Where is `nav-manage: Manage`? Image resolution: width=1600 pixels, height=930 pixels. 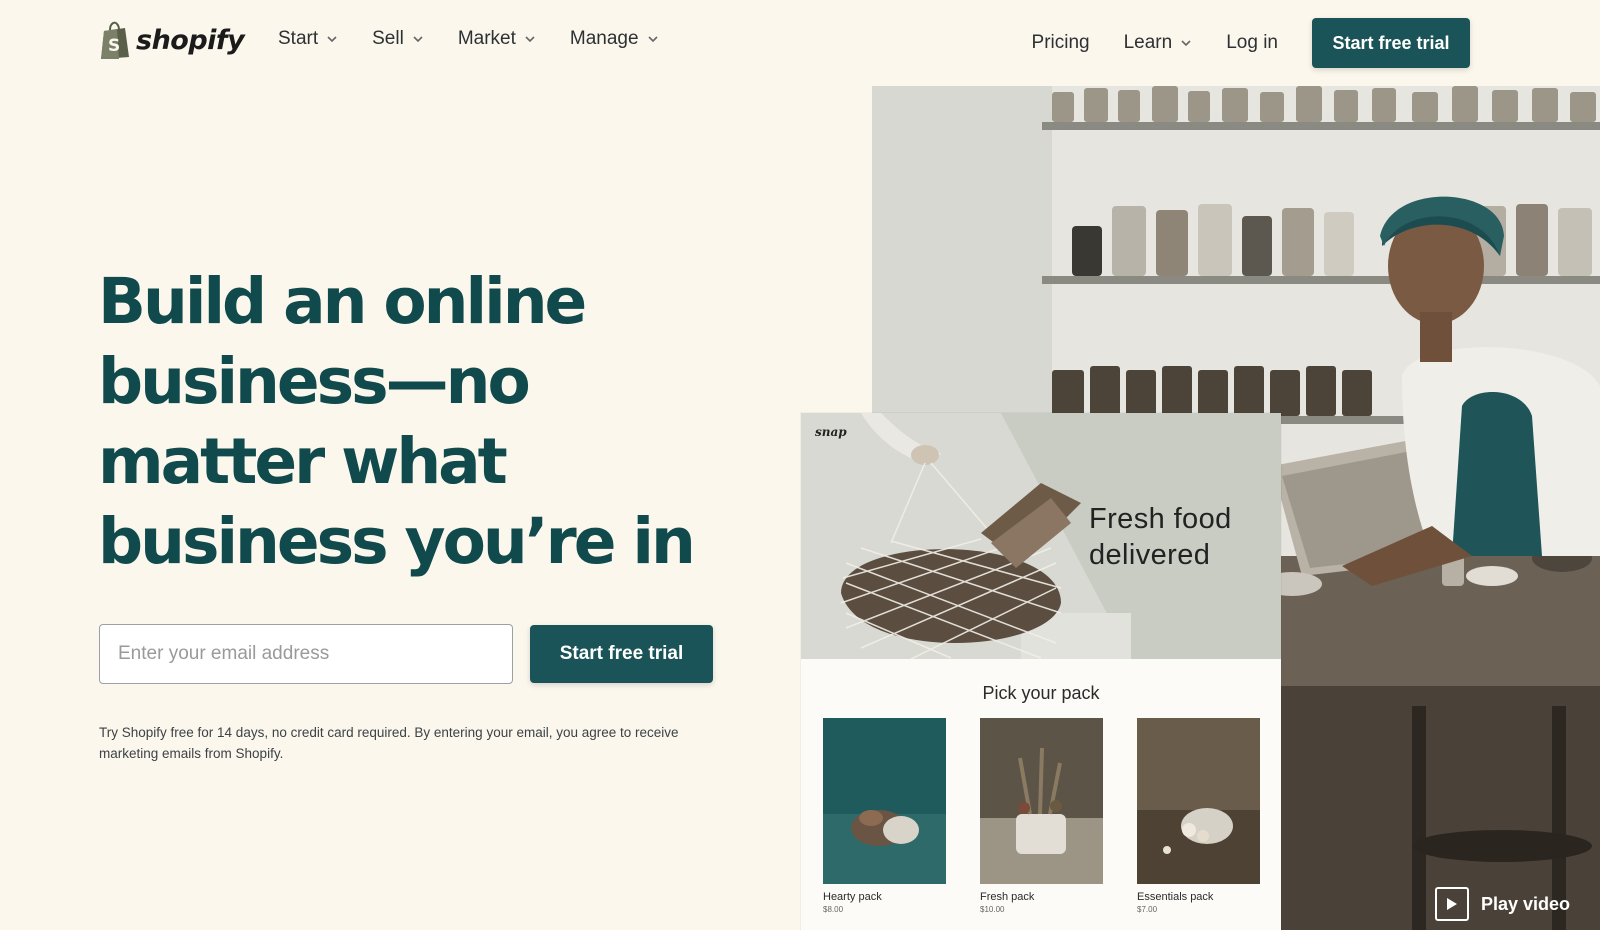 nav-manage: Manage is located at coordinates (614, 39).